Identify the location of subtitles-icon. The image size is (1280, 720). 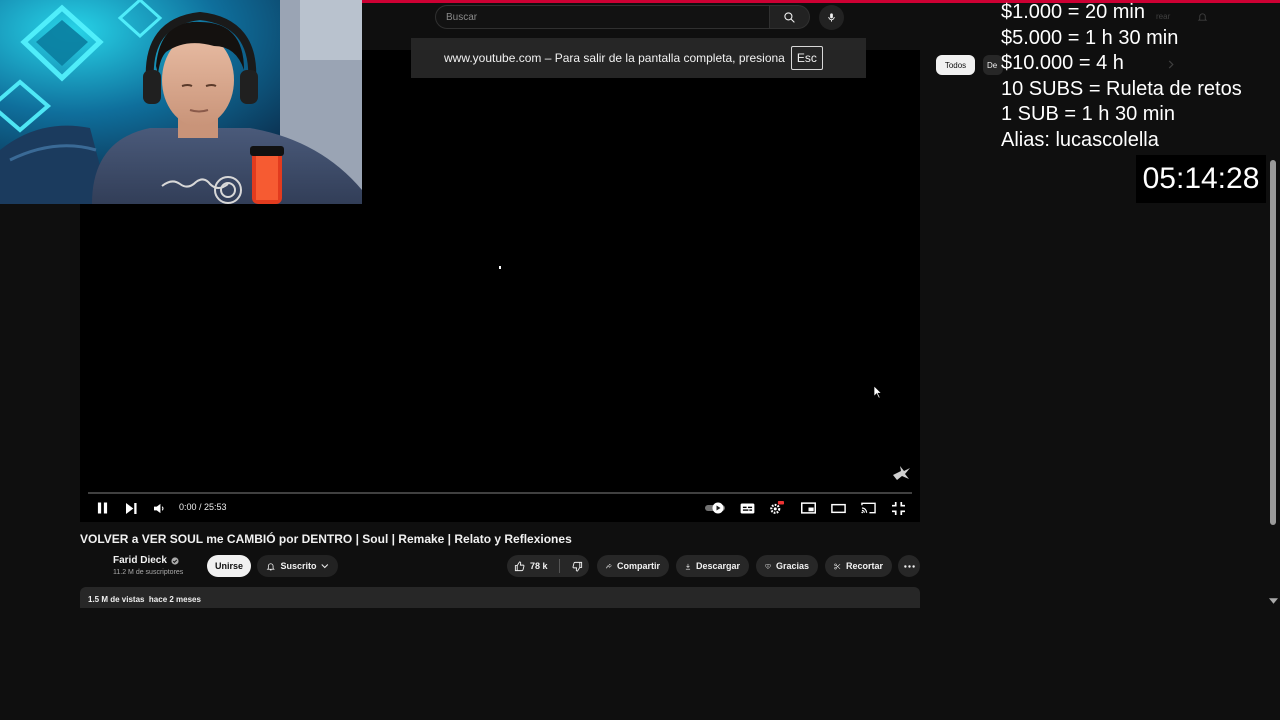
(747, 508).